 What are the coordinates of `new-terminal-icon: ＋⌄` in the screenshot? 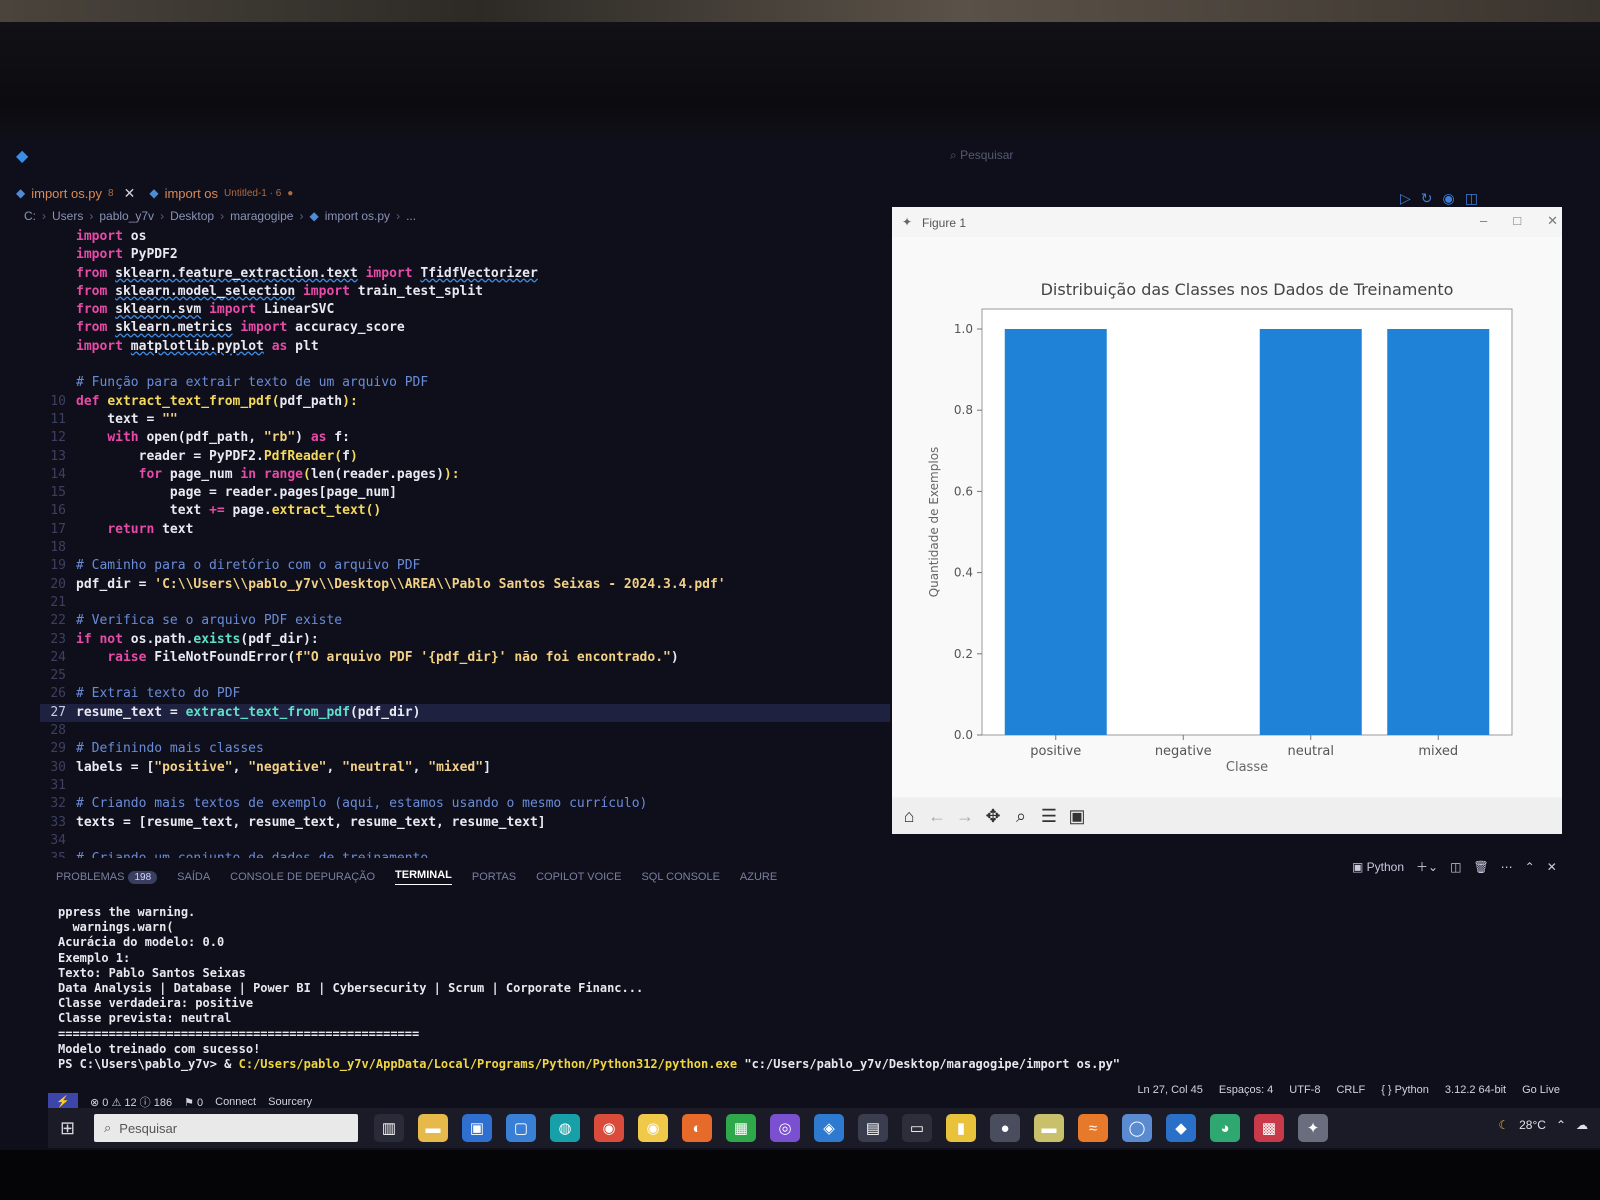 It's located at (1427, 866).